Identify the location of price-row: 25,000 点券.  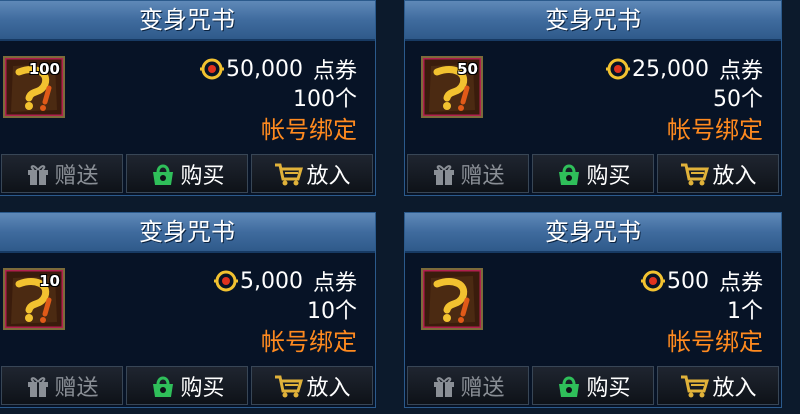
(684, 69).